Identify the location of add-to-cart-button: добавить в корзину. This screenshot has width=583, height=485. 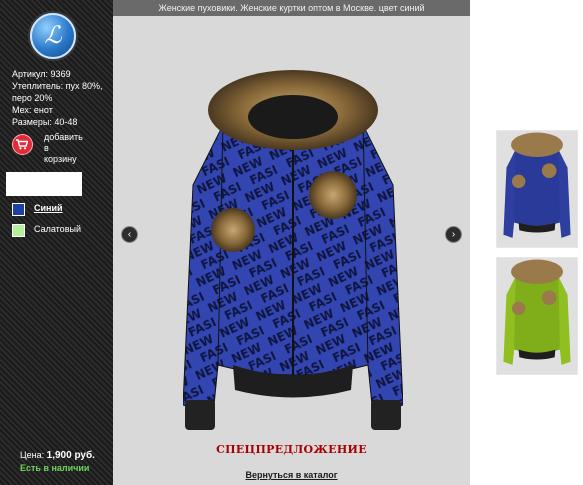
(62, 150).